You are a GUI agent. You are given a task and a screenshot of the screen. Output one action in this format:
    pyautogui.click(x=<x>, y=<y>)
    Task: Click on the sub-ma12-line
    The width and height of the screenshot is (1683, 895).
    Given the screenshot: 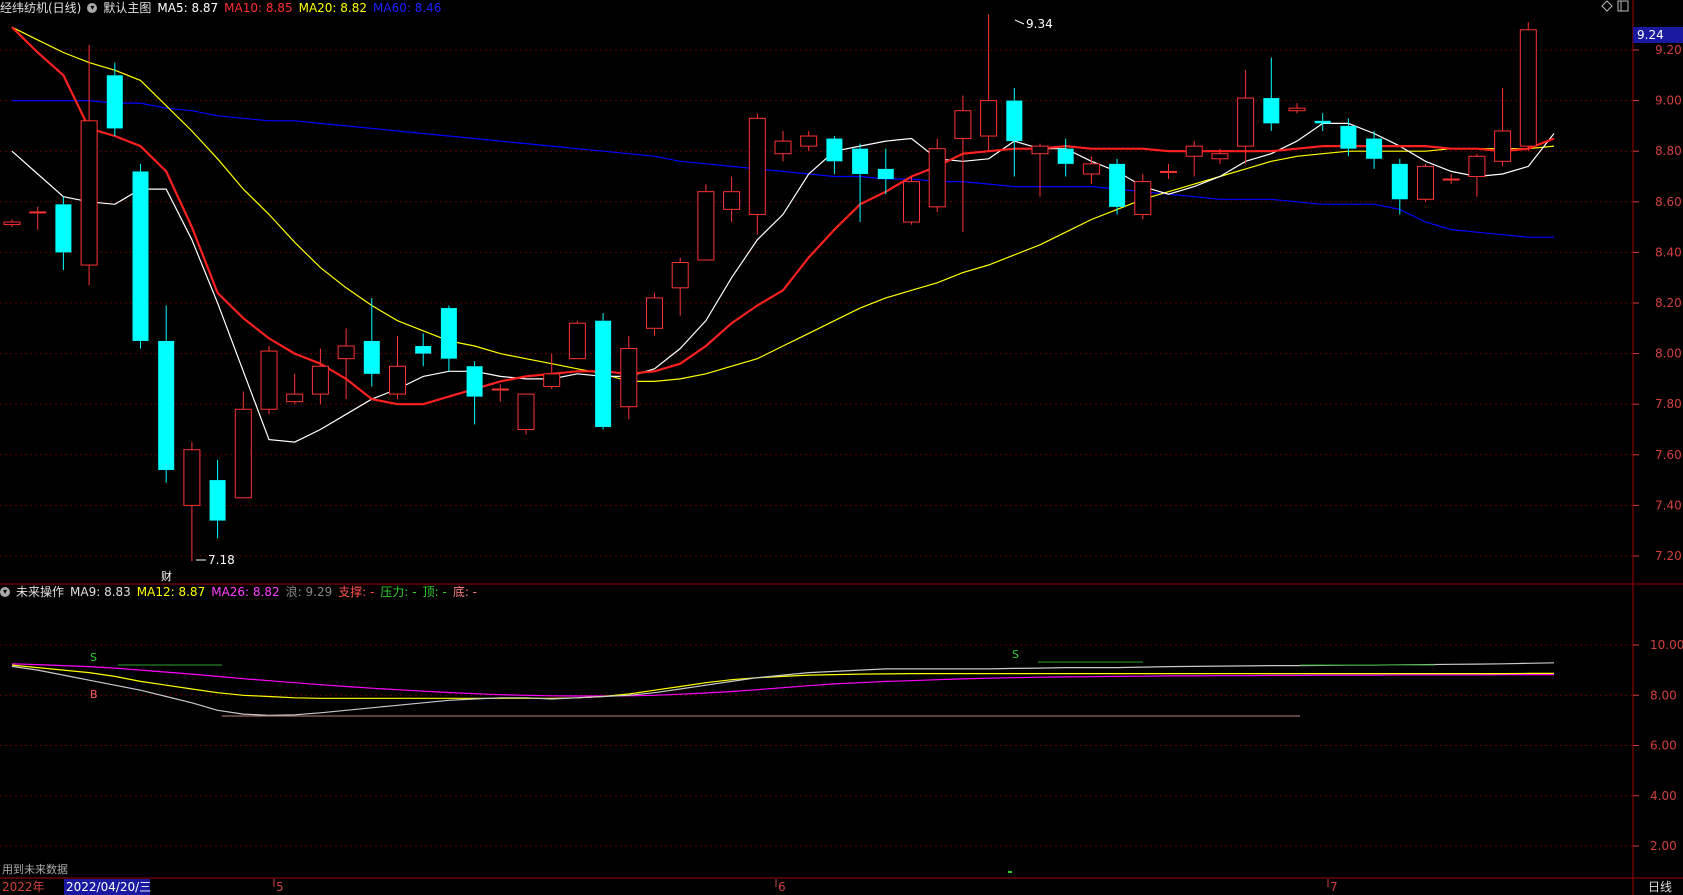 What is the action you would take?
    pyautogui.click(x=782, y=681)
    